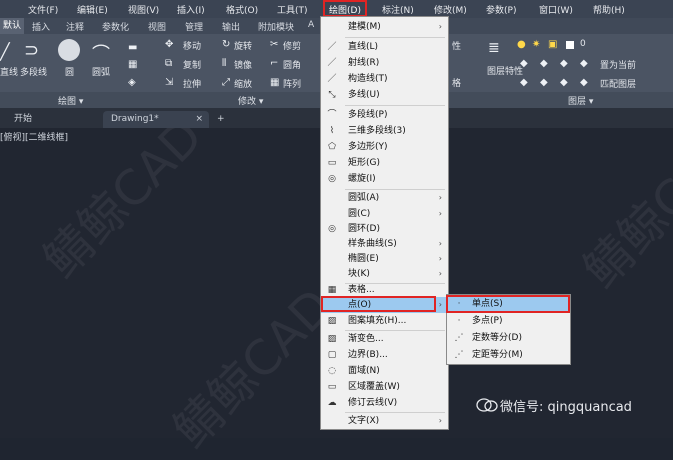 This screenshot has height=460, width=673. Describe the element at coordinates (243, 45) in the screenshot. I see `rotate-label: 旋转` at that location.